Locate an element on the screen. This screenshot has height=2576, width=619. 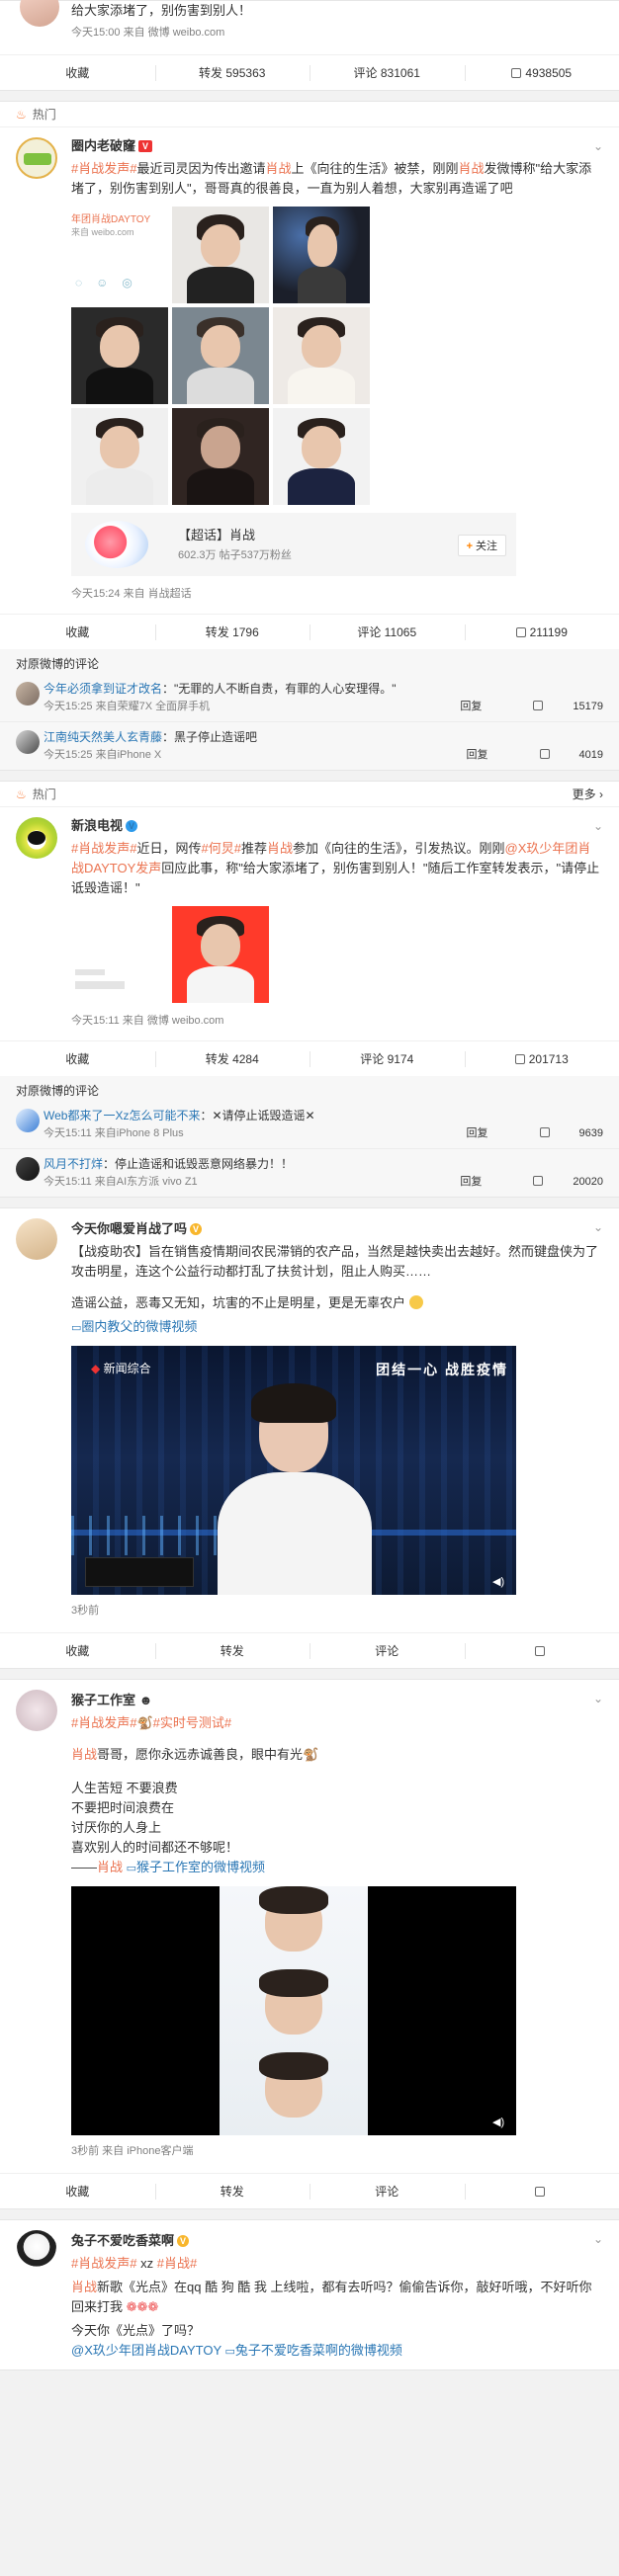
action-bar: 收藏 转发 评论 is located at coordinates (309, 2190).